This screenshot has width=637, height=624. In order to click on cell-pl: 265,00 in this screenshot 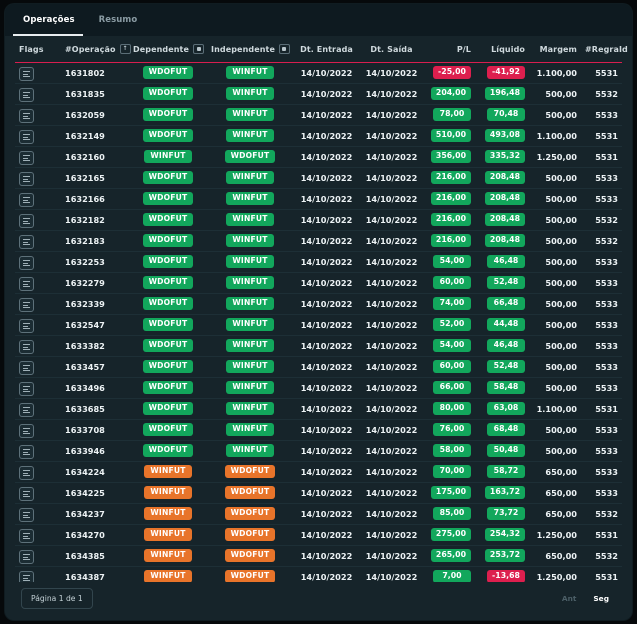, I will do `click(449, 556)`.